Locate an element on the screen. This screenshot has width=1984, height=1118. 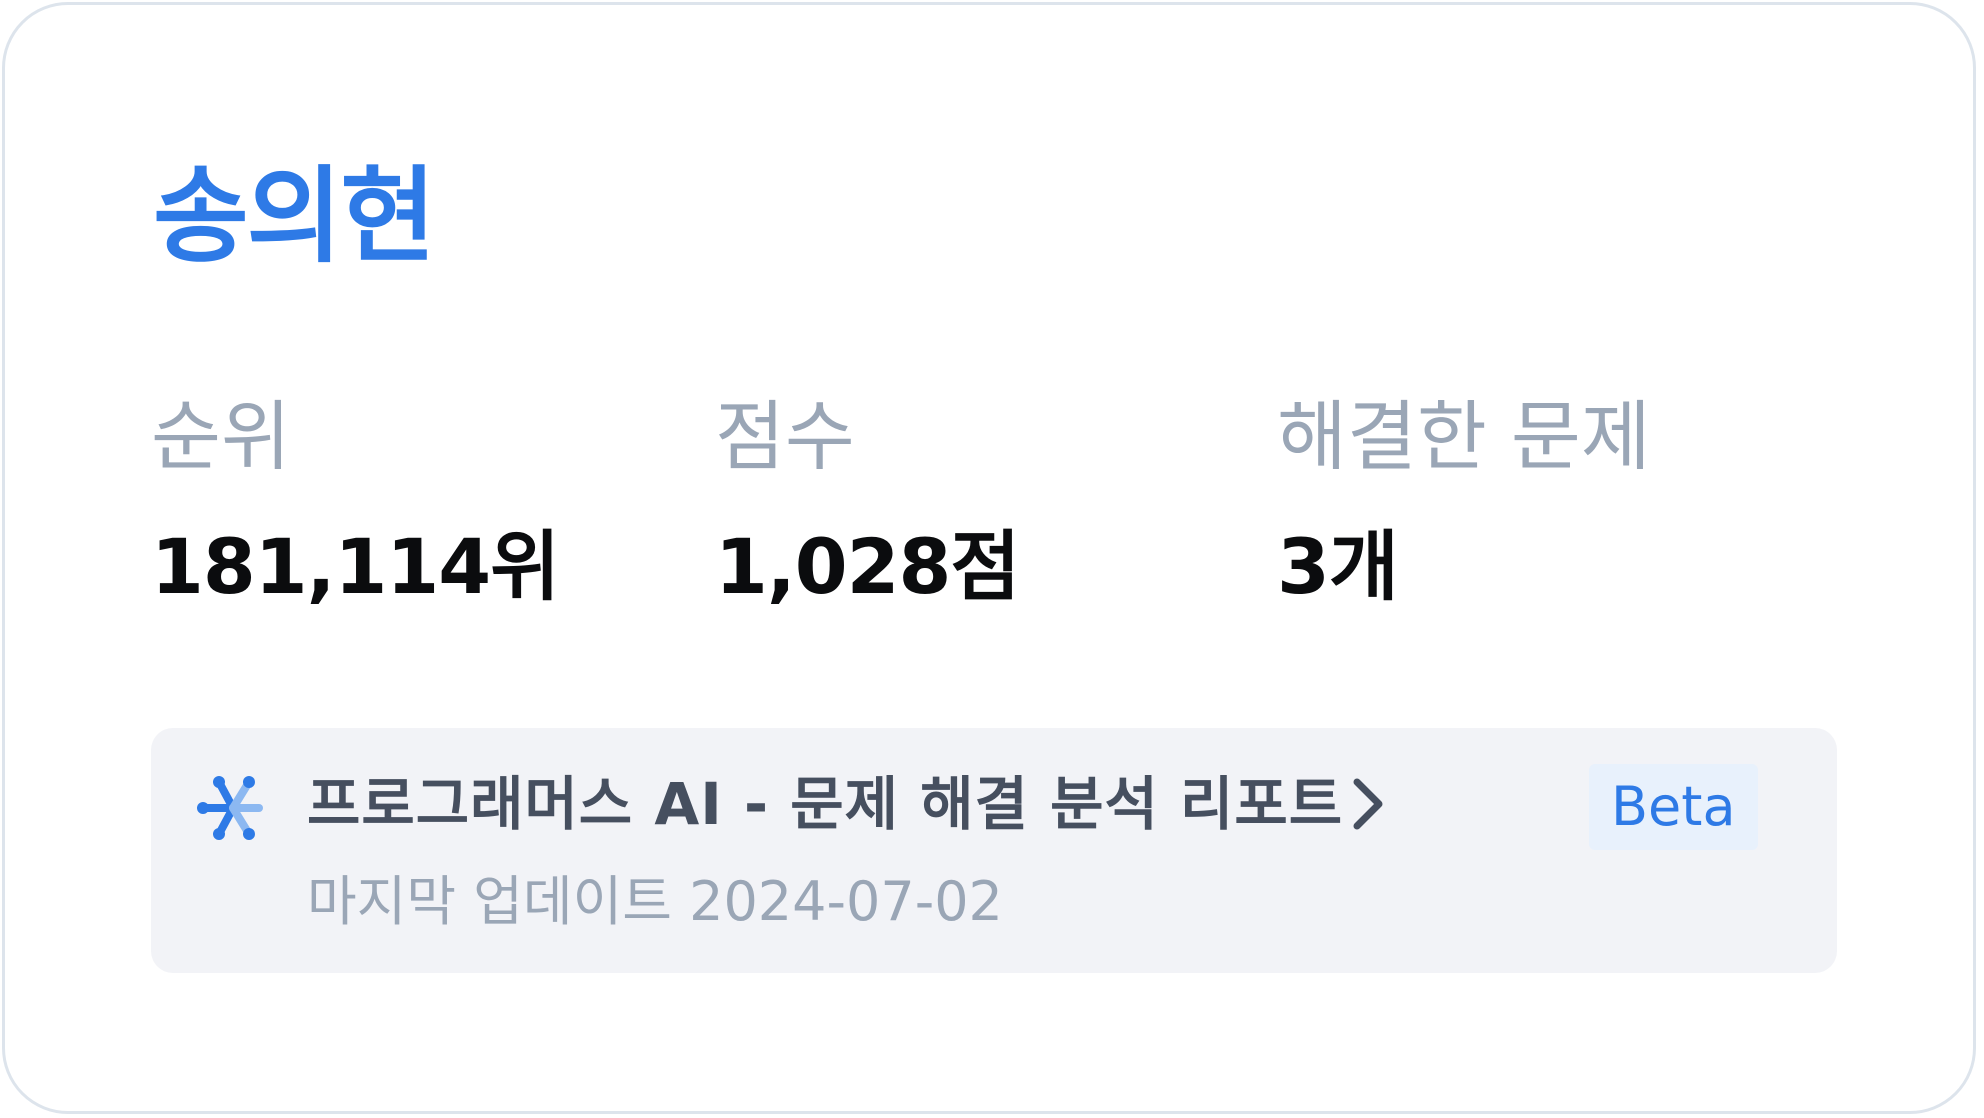
stat-rank-value: 181,114위 is located at coordinates (355, 567).